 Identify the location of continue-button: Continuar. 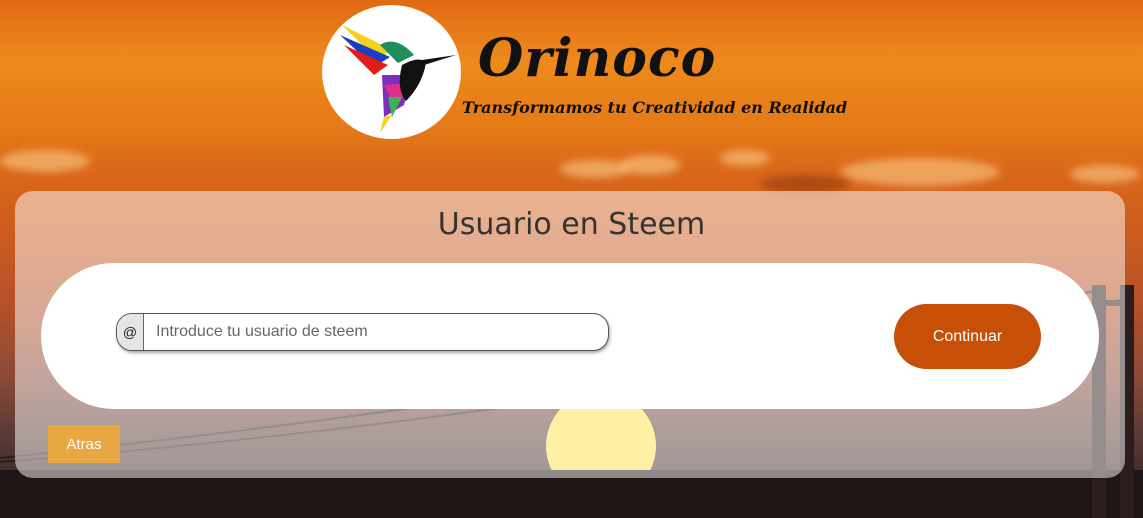
(967, 336).